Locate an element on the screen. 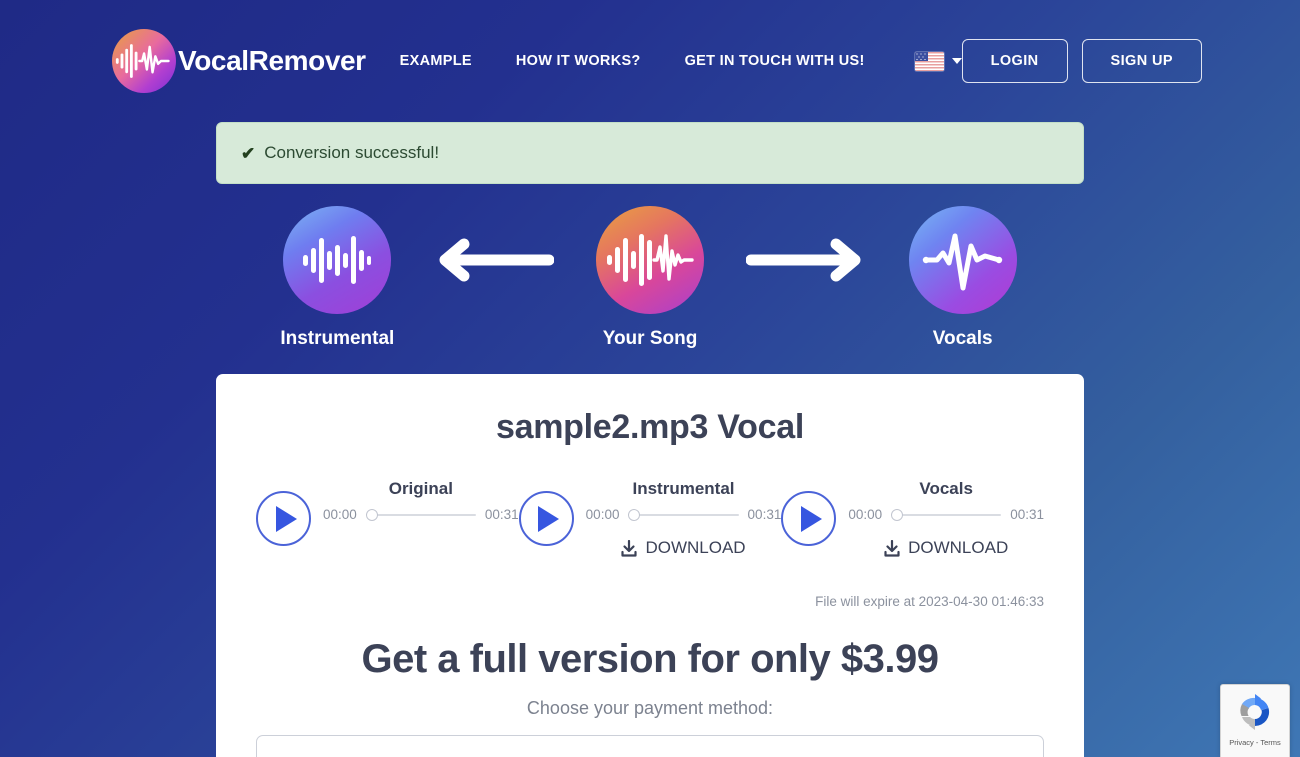 The image size is (1300, 757). track-instrumental: 00:00 00:31 is located at coordinates (684, 514).